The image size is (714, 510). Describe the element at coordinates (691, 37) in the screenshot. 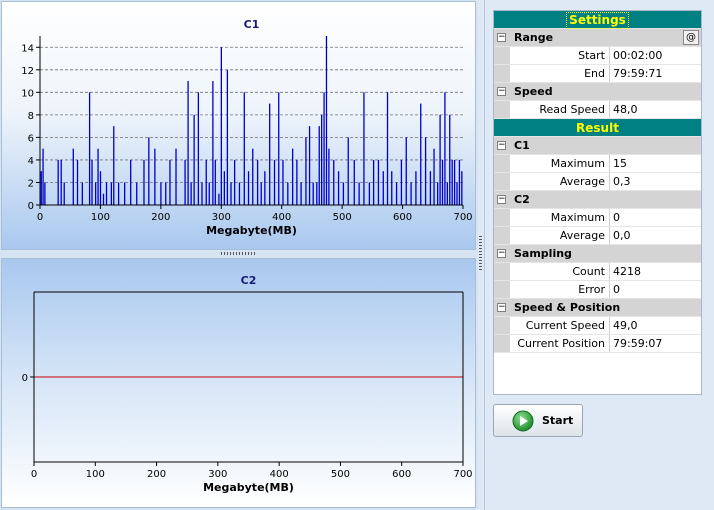

I see `at-button: @` at that location.